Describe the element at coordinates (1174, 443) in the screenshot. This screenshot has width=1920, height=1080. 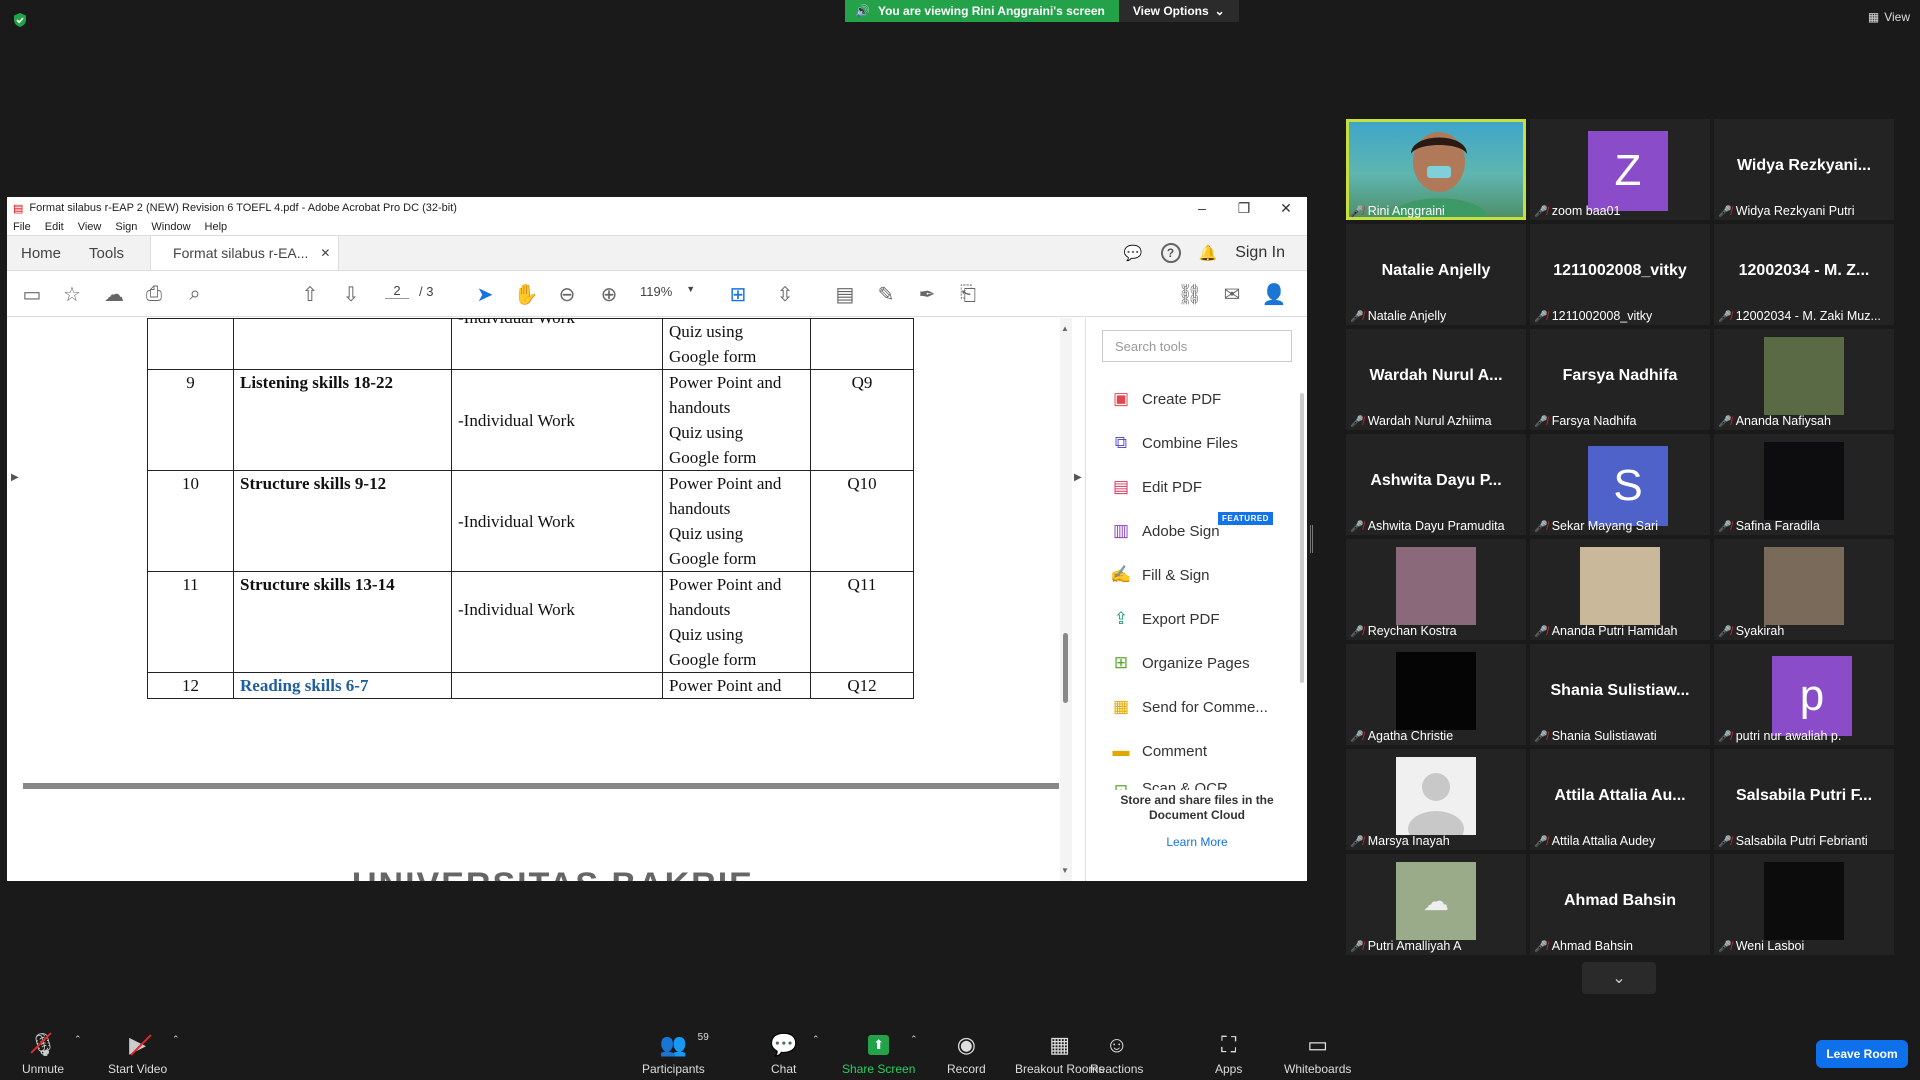
I see `tool-combine-files: ⧉ Combine Files` at that location.